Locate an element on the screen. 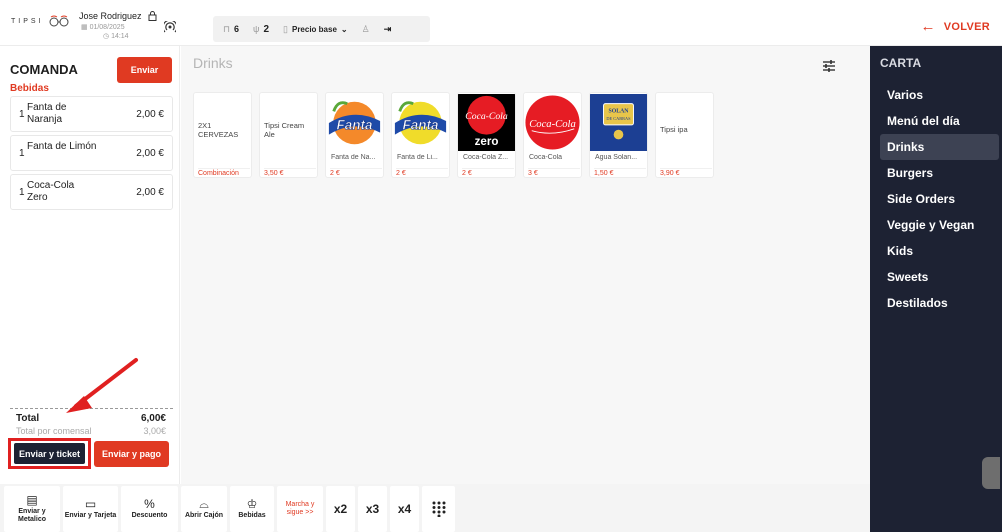 This screenshot has height=532, width=1002. send-pay-button: Enviar y pago is located at coordinates (131, 454).